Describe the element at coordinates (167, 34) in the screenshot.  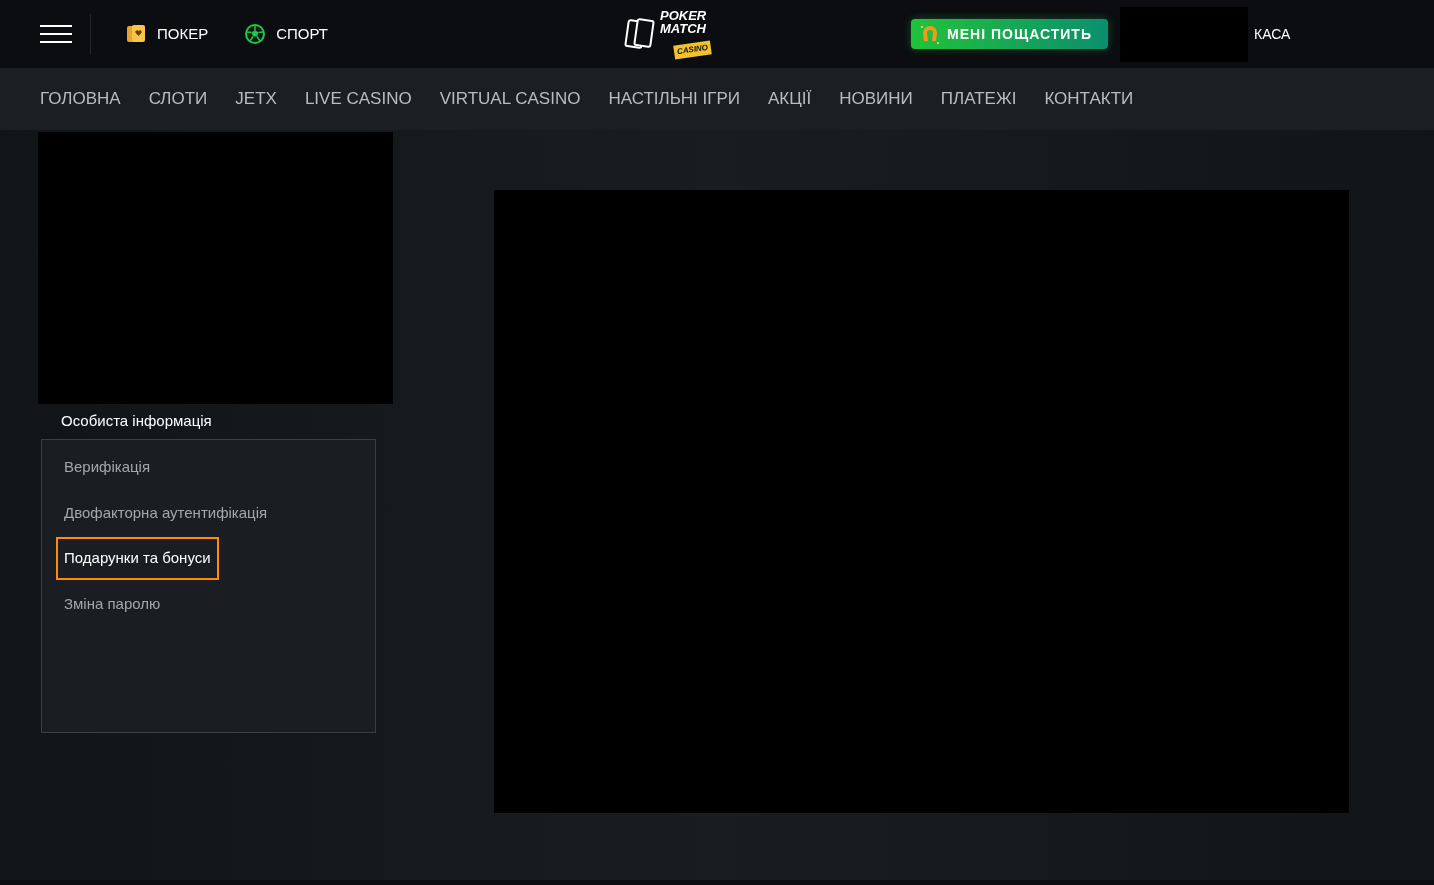
I see `top-link: ПОКЕР` at that location.